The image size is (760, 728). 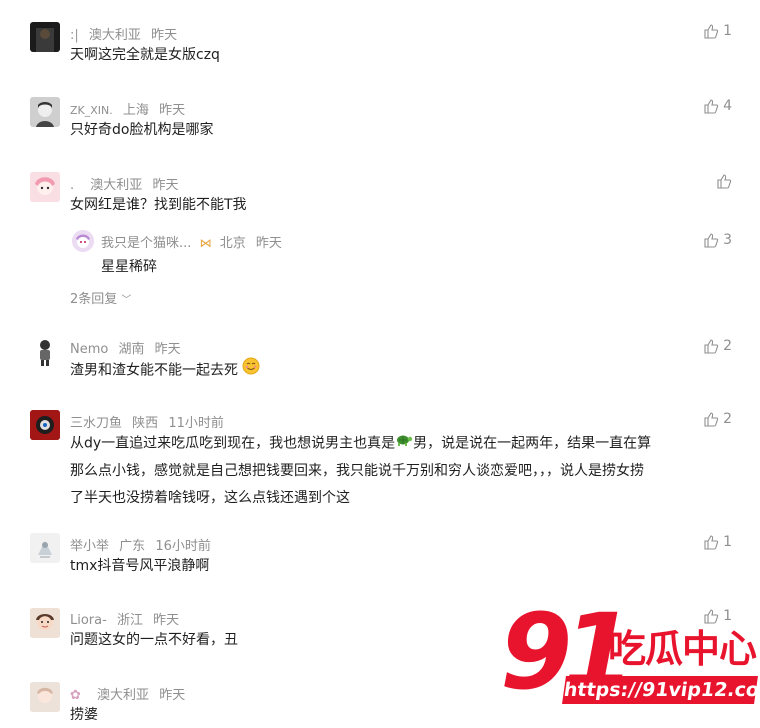 I want to click on more-replies-label: 2条回复, so click(x=94, y=299).